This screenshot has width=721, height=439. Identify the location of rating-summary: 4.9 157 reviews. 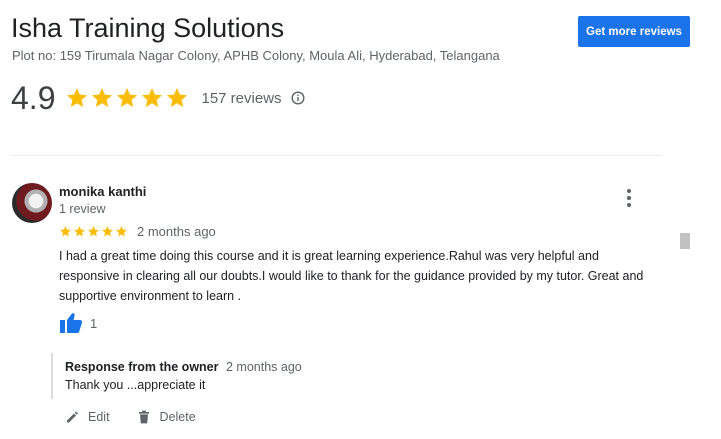
(158, 98).